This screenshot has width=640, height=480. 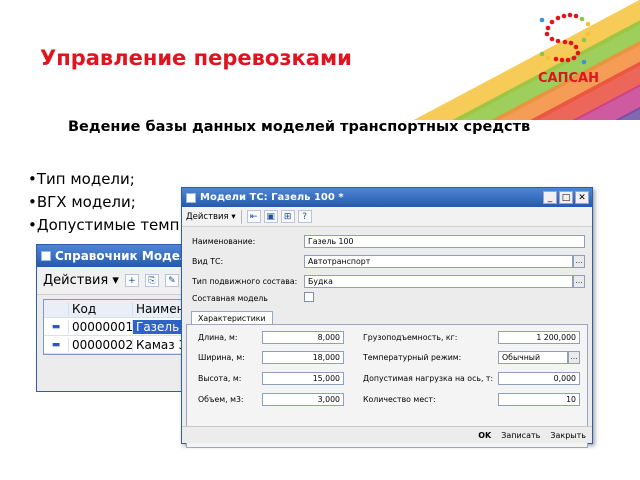 What do you see at coordinates (566, 197) in the screenshot?
I see `maximize-icon: □` at bounding box center [566, 197].